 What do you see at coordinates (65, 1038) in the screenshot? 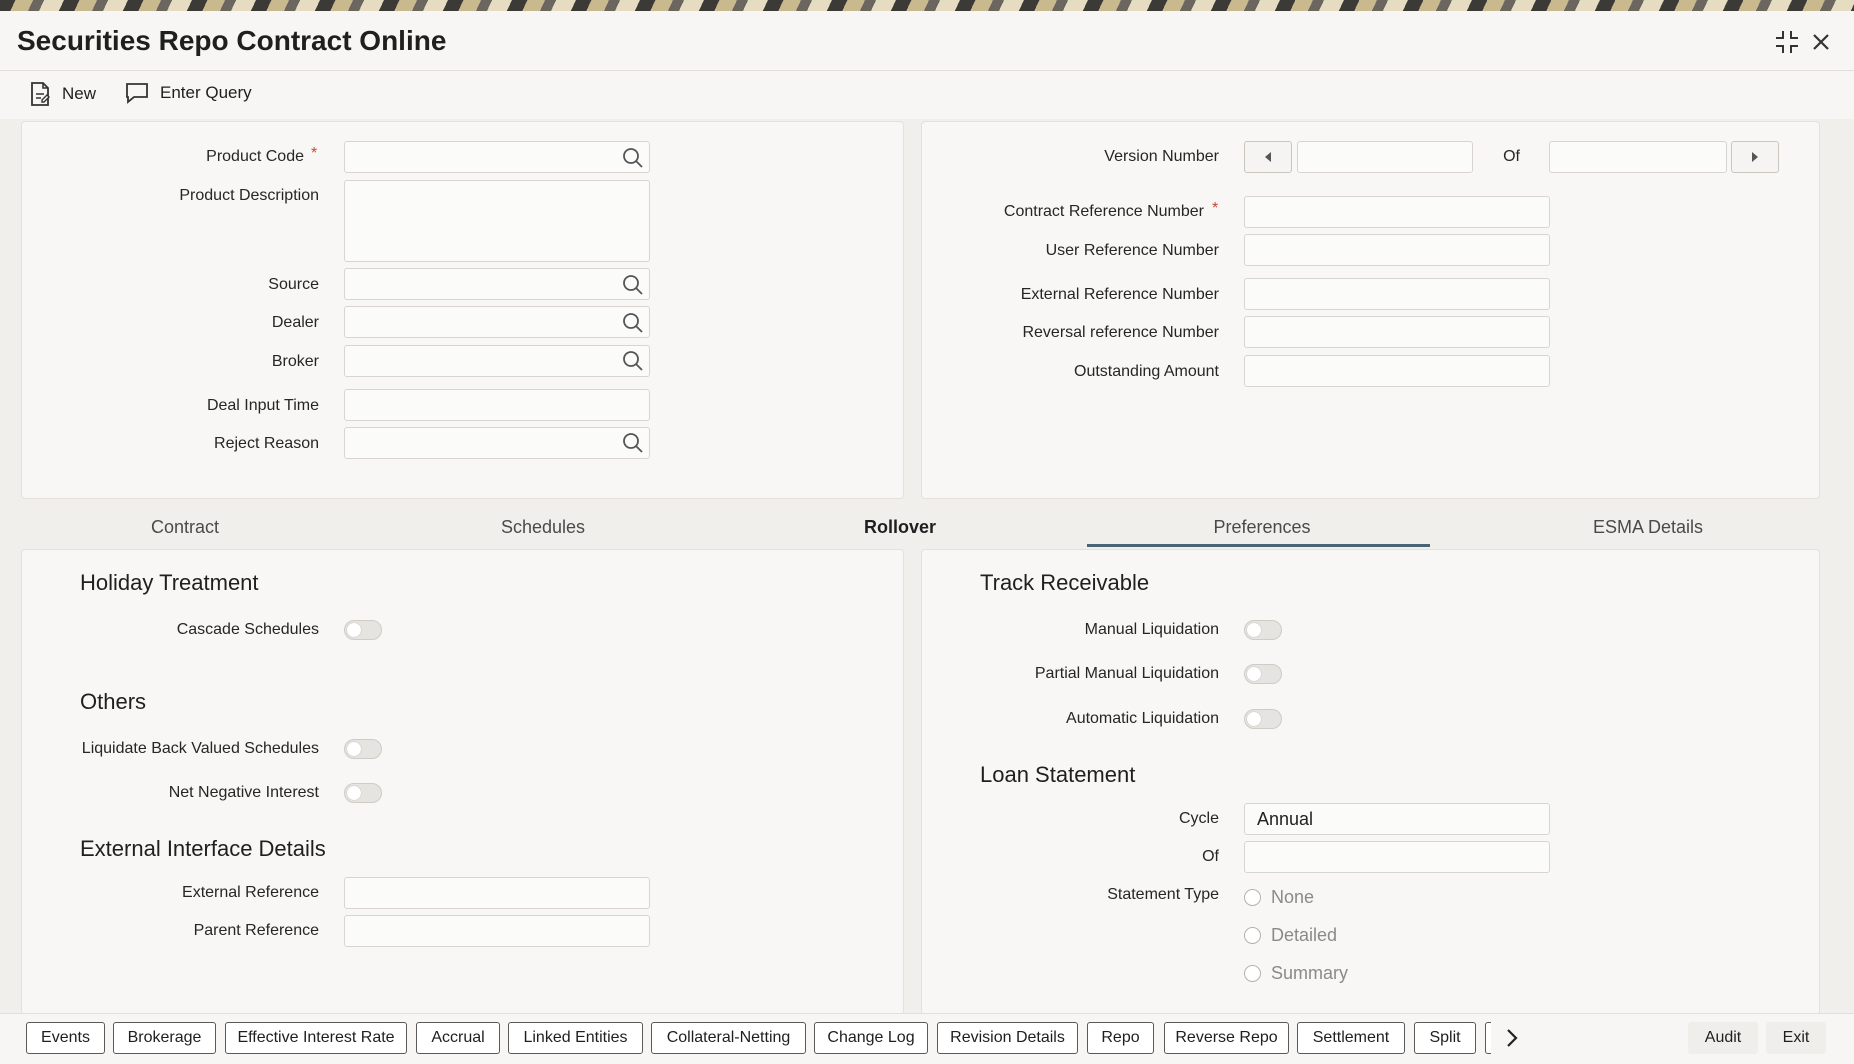
I see `events-button: Events` at bounding box center [65, 1038].